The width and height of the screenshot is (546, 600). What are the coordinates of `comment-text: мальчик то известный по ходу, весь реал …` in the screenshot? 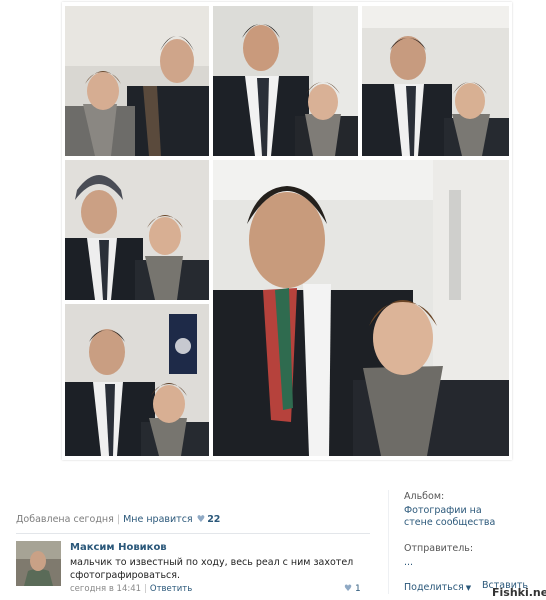 It's located at (212, 569).